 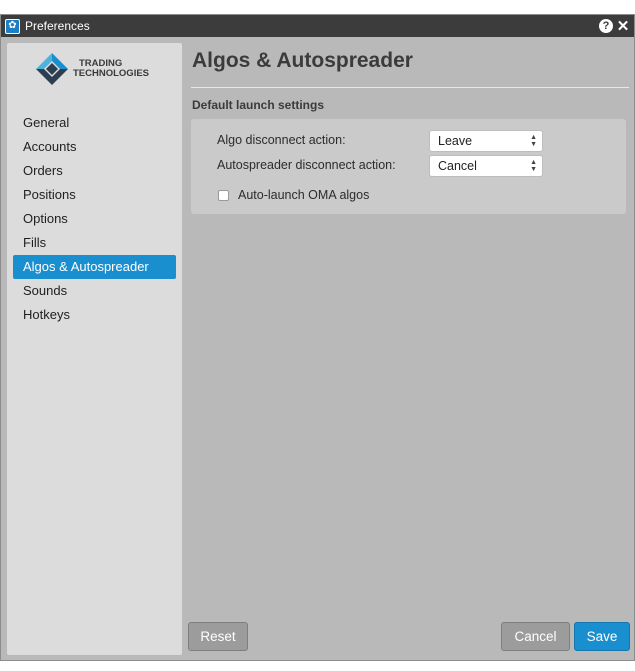 I want to click on sidebar-item-positions: Positions, so click(x=94, y=195).